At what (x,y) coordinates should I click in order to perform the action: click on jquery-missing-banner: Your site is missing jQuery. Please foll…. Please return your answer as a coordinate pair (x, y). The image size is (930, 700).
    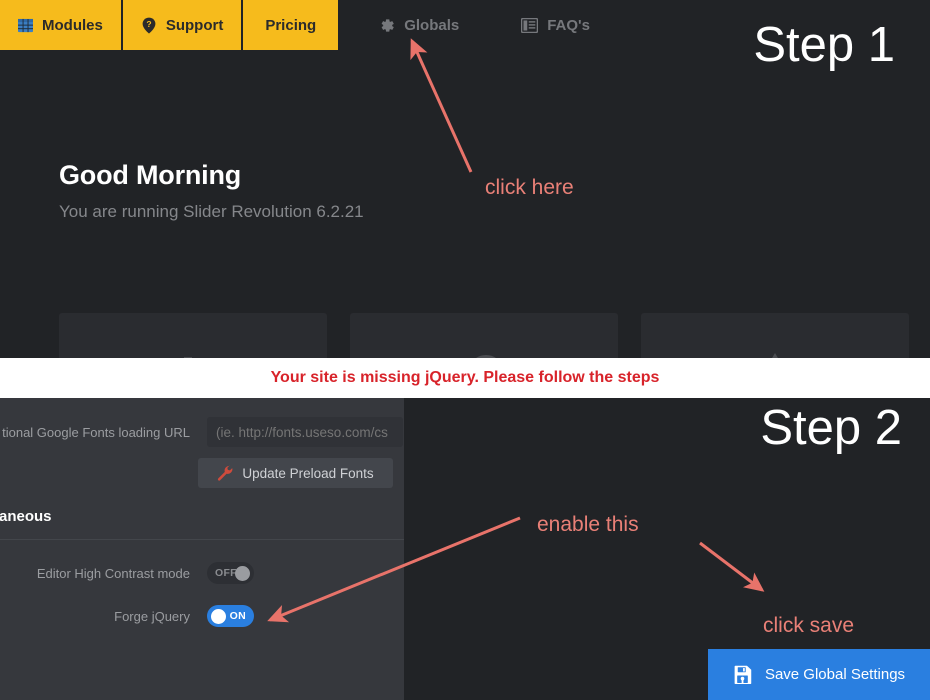
    Looking at the image, I should click on (465, 378).